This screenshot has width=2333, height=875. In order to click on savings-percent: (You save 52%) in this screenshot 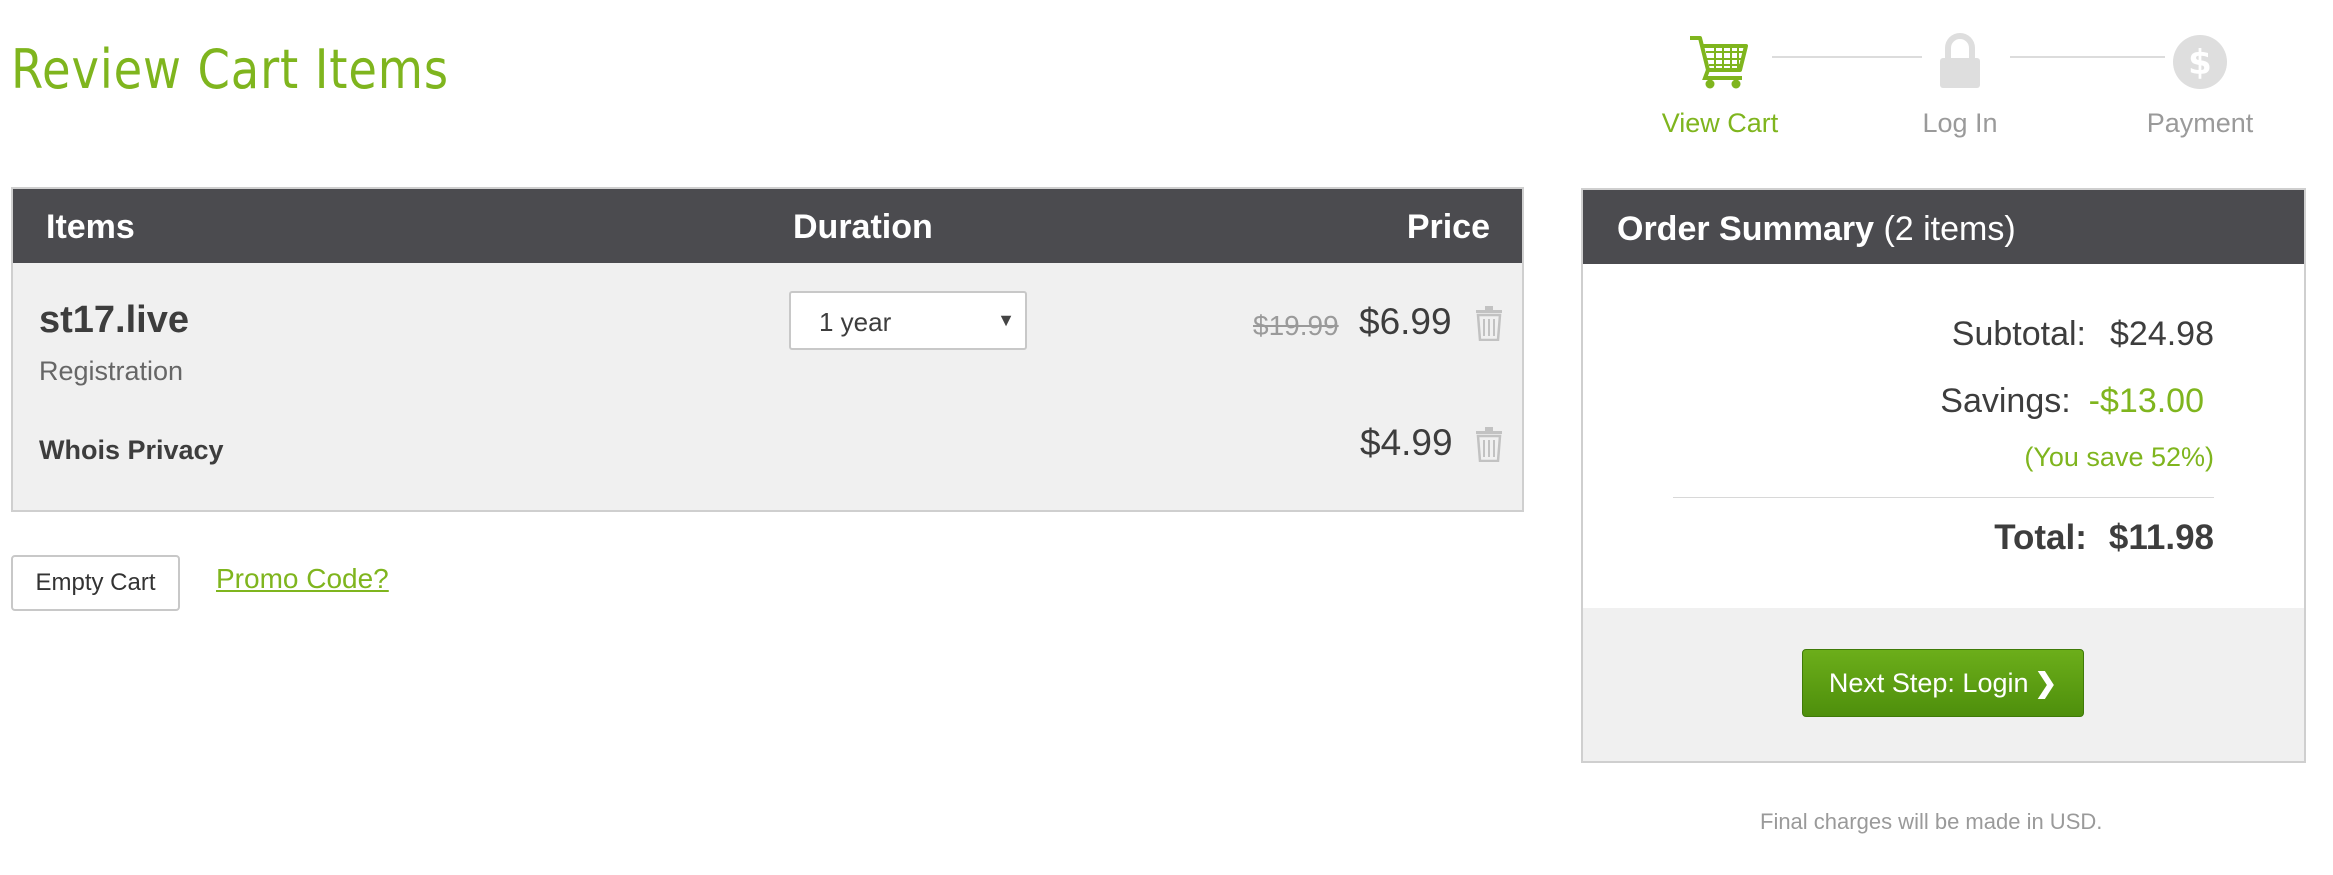, I will do `click(2119, 457)`.